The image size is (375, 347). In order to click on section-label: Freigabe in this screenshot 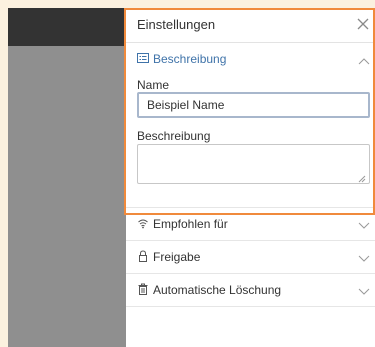, I will do `click(177, 257)`.